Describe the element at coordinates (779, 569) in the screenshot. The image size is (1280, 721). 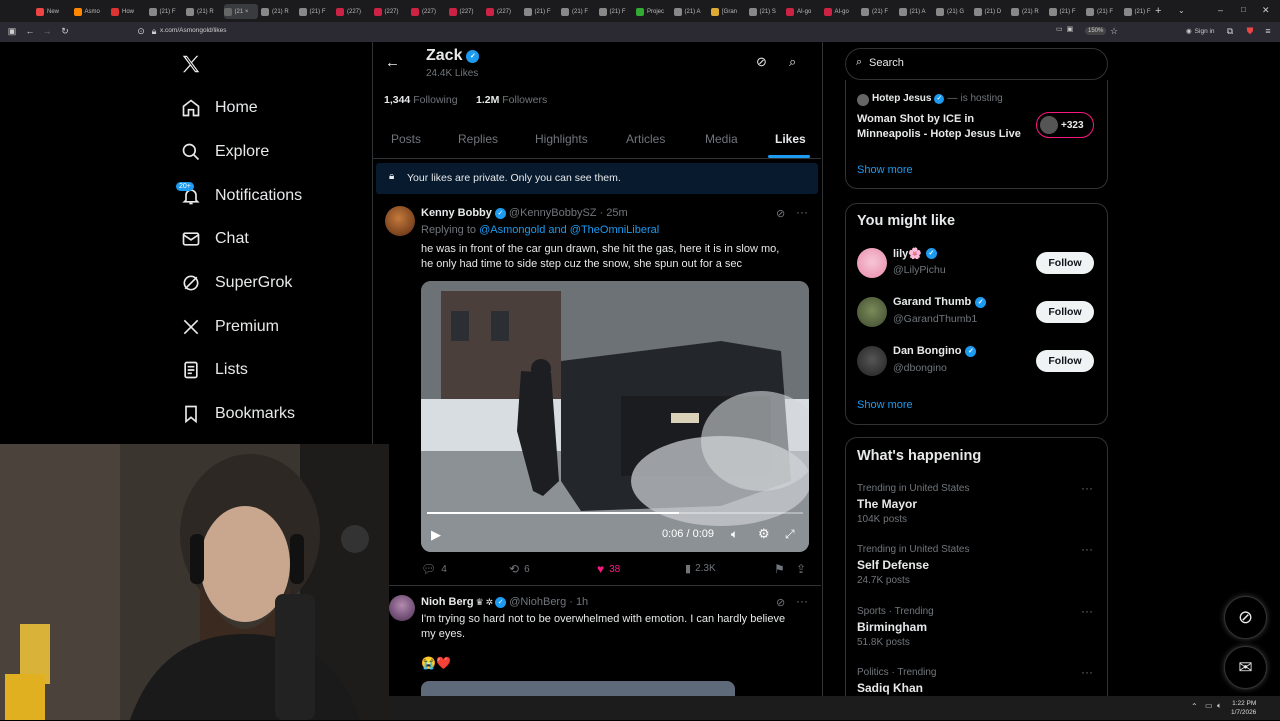
I see `bookmark-icon: ⚑` at that location.